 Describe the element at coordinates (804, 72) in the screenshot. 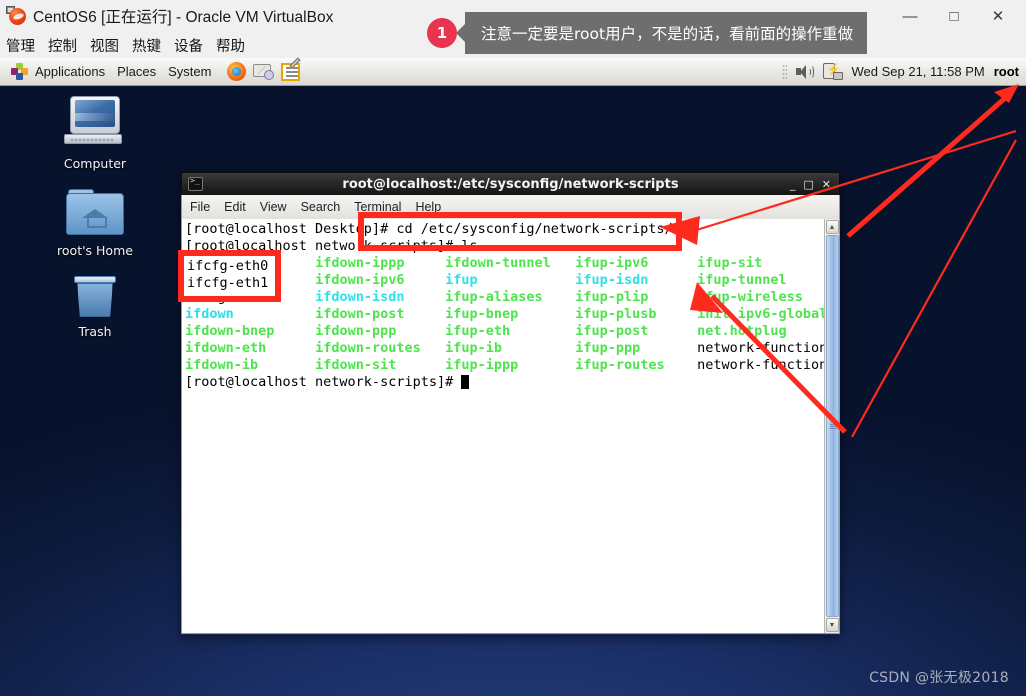

I see `volume-icon` at that location.